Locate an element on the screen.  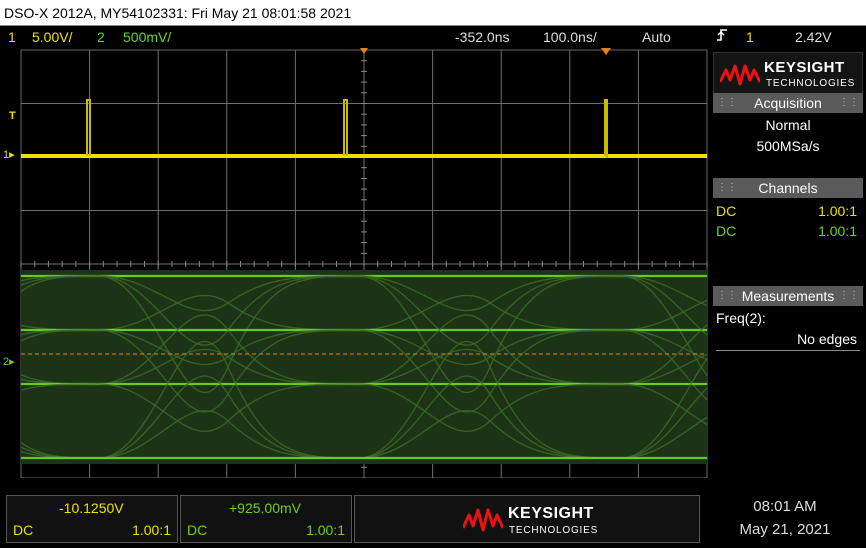
bottom-logo-box: KEYSIGHT TECHNOLOGIES is located at coordinates (527, 519).